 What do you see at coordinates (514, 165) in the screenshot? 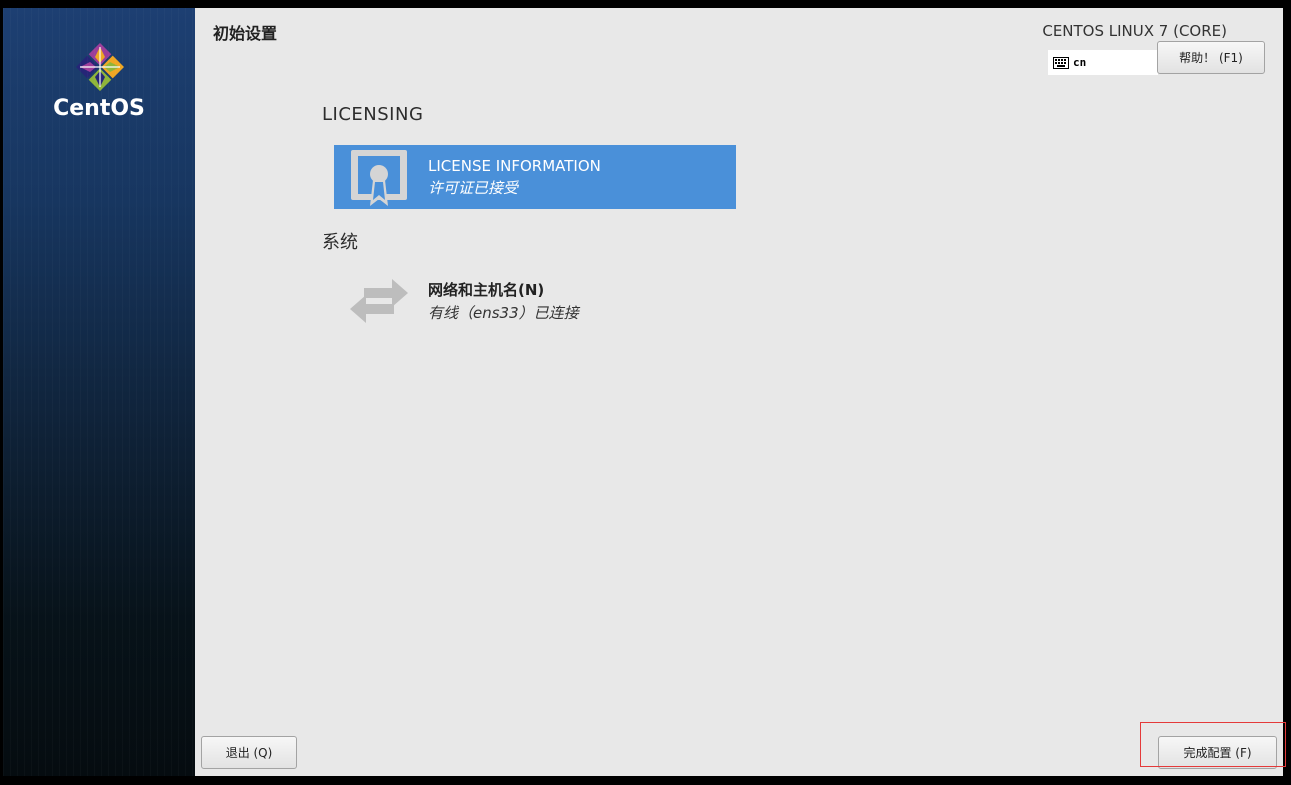
I see `license-spoke-title: LICENSE INFORMATION` at bounding box center [514, 165].